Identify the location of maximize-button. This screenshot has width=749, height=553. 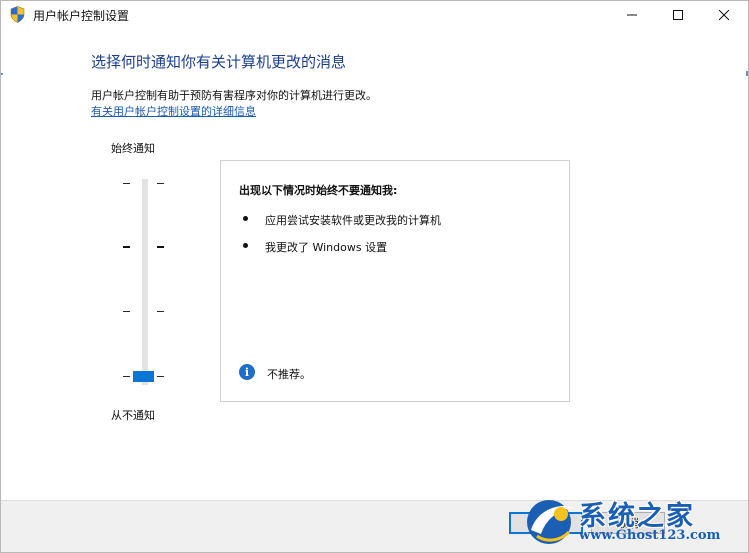
(678, 15).